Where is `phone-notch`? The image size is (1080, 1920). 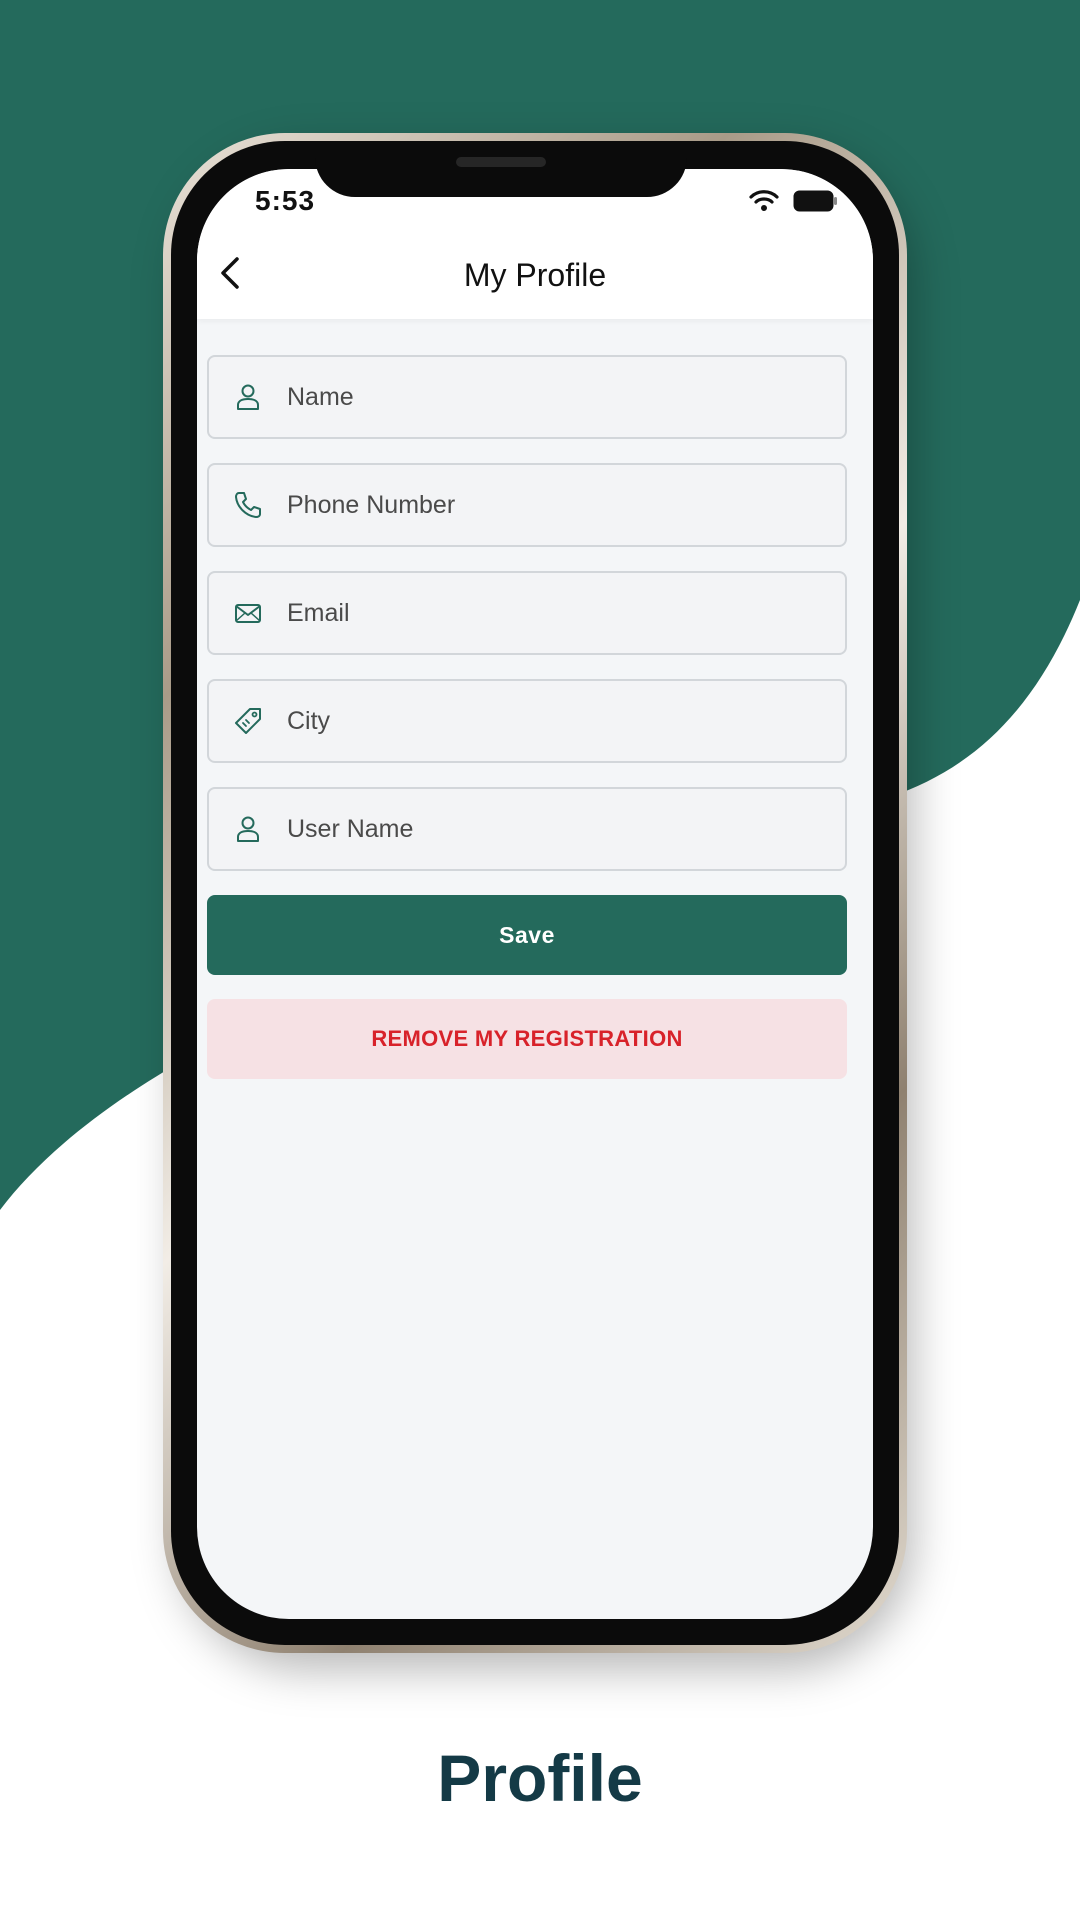 phone-notch is located at coordinates (501, 169).